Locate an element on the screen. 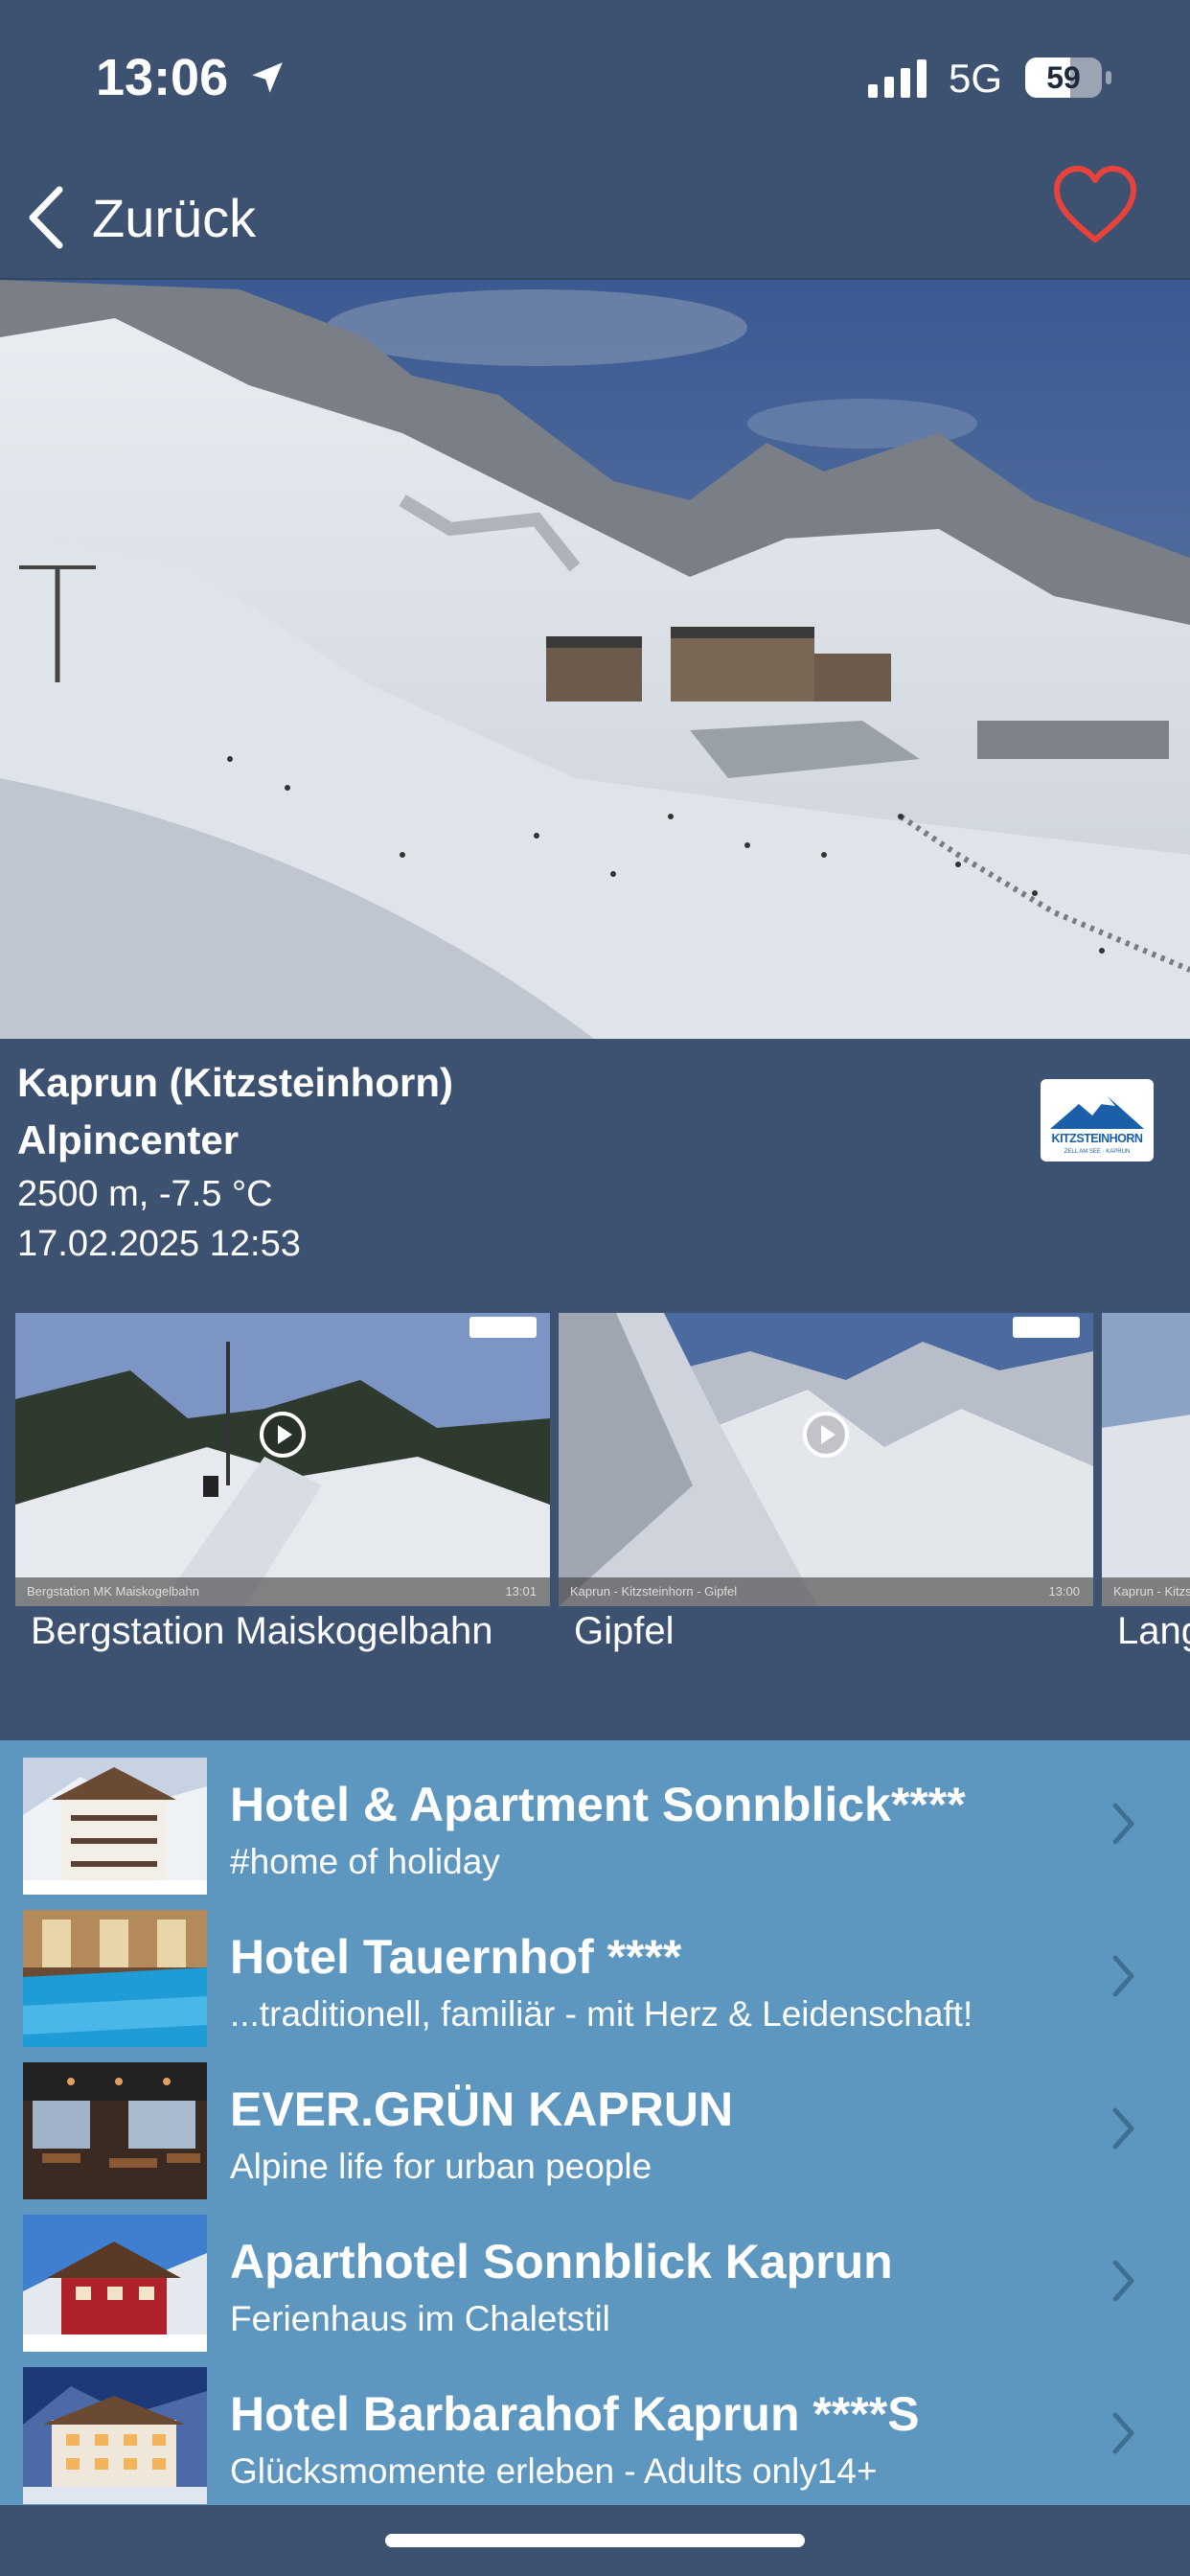 The width and height of the screenshot is (1190, 2576). back-label: Zurück is located at coordinates (175, 217).